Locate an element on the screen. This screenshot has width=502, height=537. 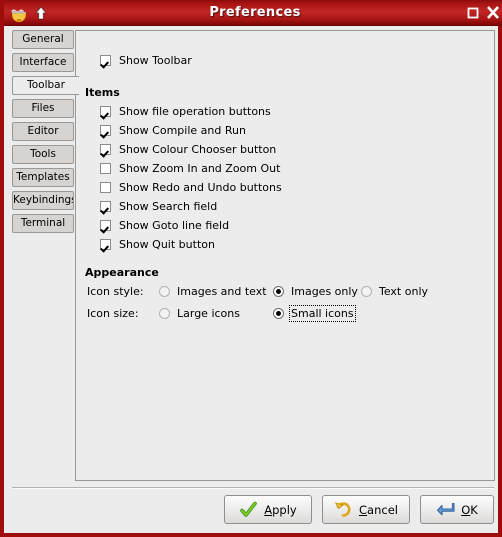
tab-label: Terminal is located at coordinates (43, 223).